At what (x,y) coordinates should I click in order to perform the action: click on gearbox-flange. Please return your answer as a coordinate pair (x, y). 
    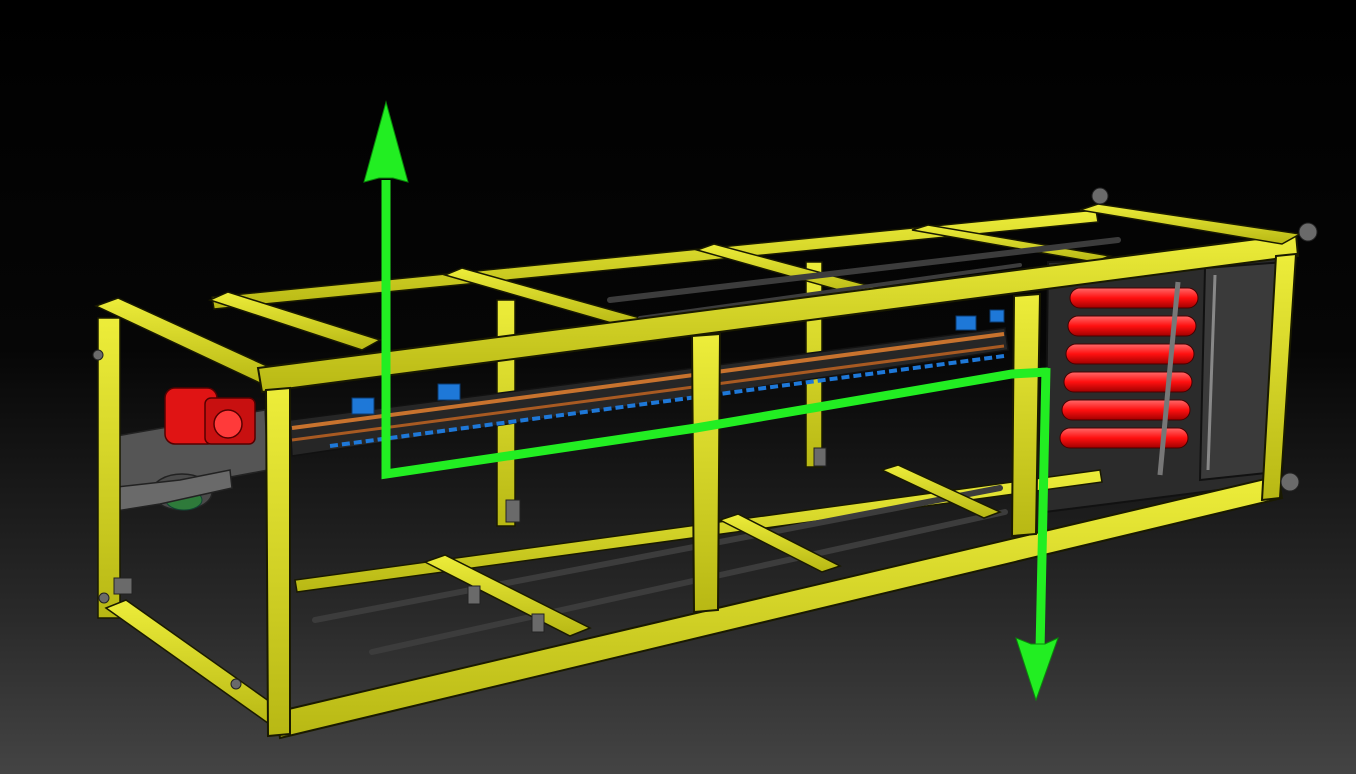
    Looking at the image, I should click on (228, 424).